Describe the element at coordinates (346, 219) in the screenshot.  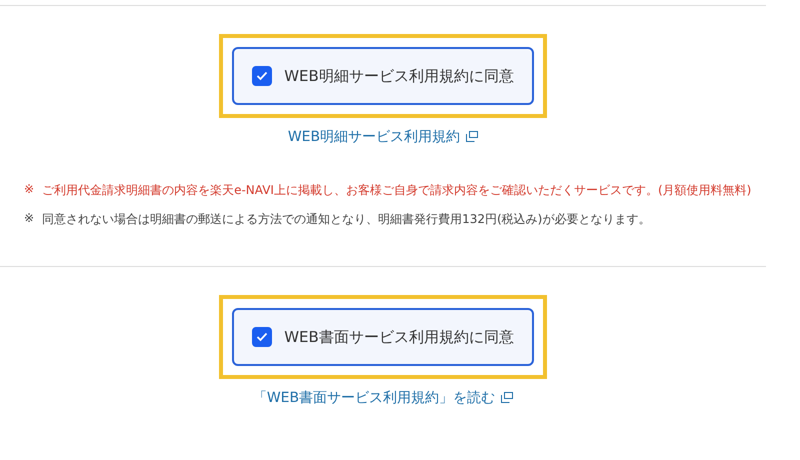
I see `note-text: 同意されない場合は明細書の郵送による方法での通知となり、明細書発行費用132円(税込み)が必要となります。` at that location.